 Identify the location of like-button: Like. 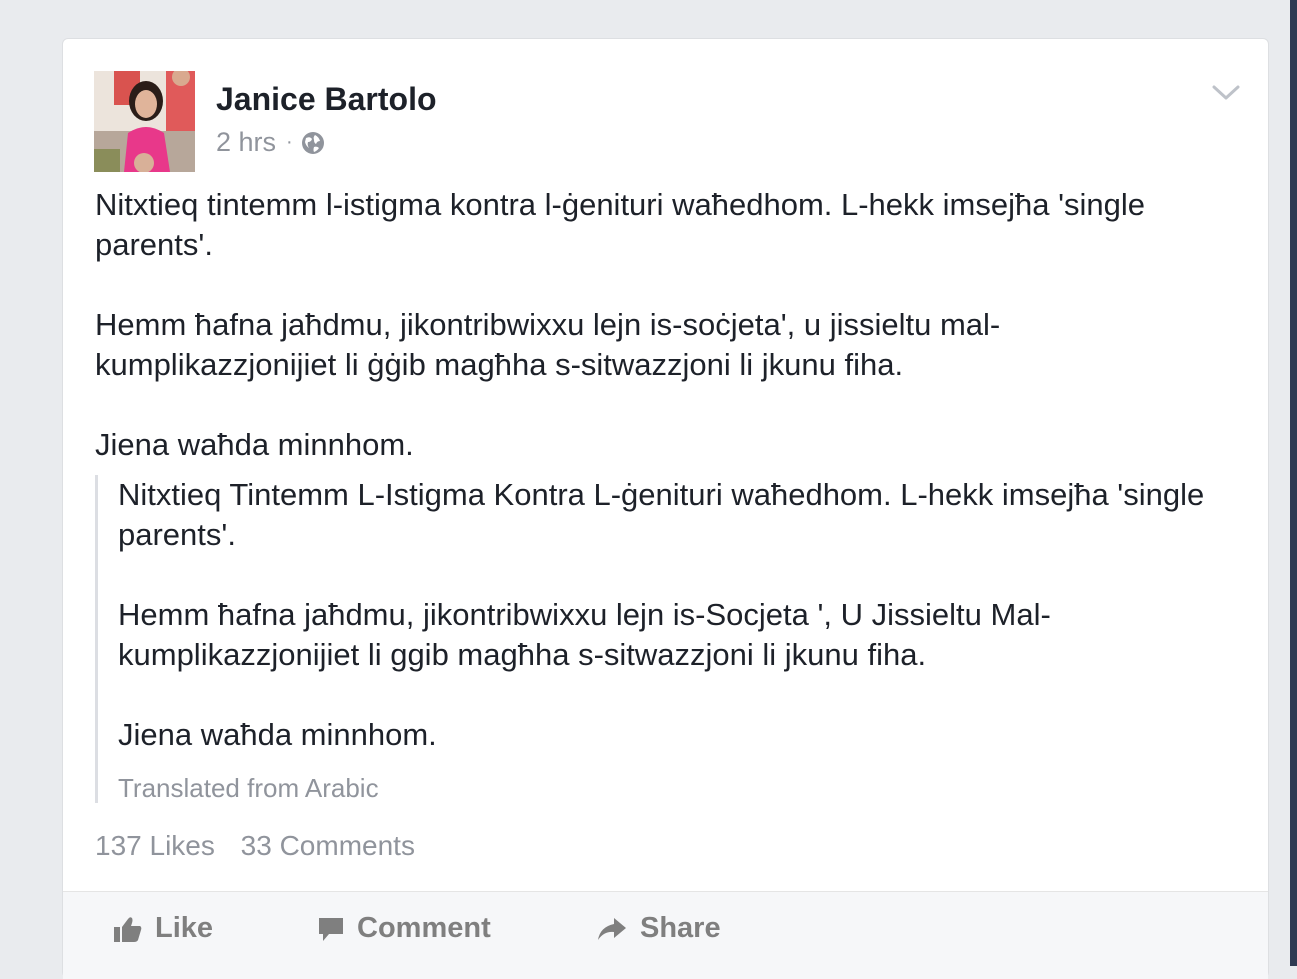
(163, 928).